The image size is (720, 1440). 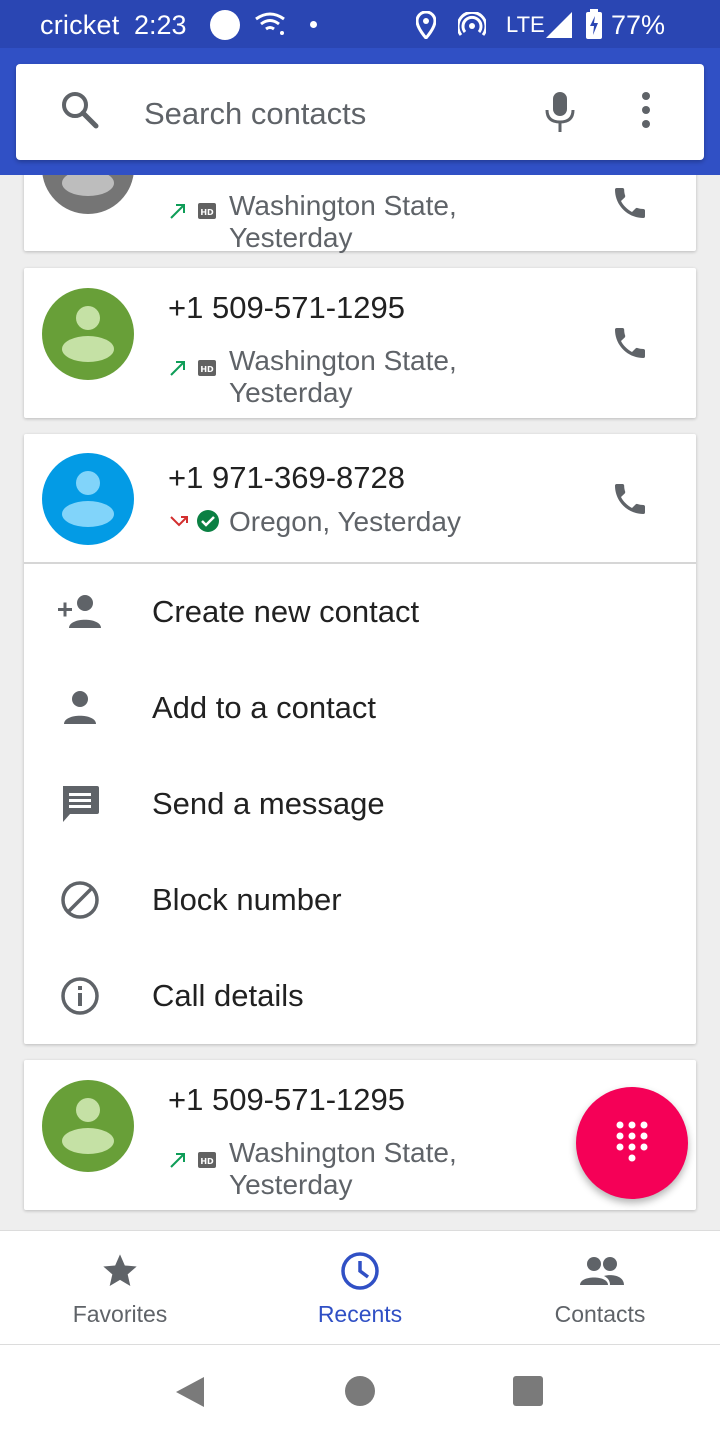 I want to click on call-log-item: HD Washington State, Yesterday, so click(x=360, y=214).